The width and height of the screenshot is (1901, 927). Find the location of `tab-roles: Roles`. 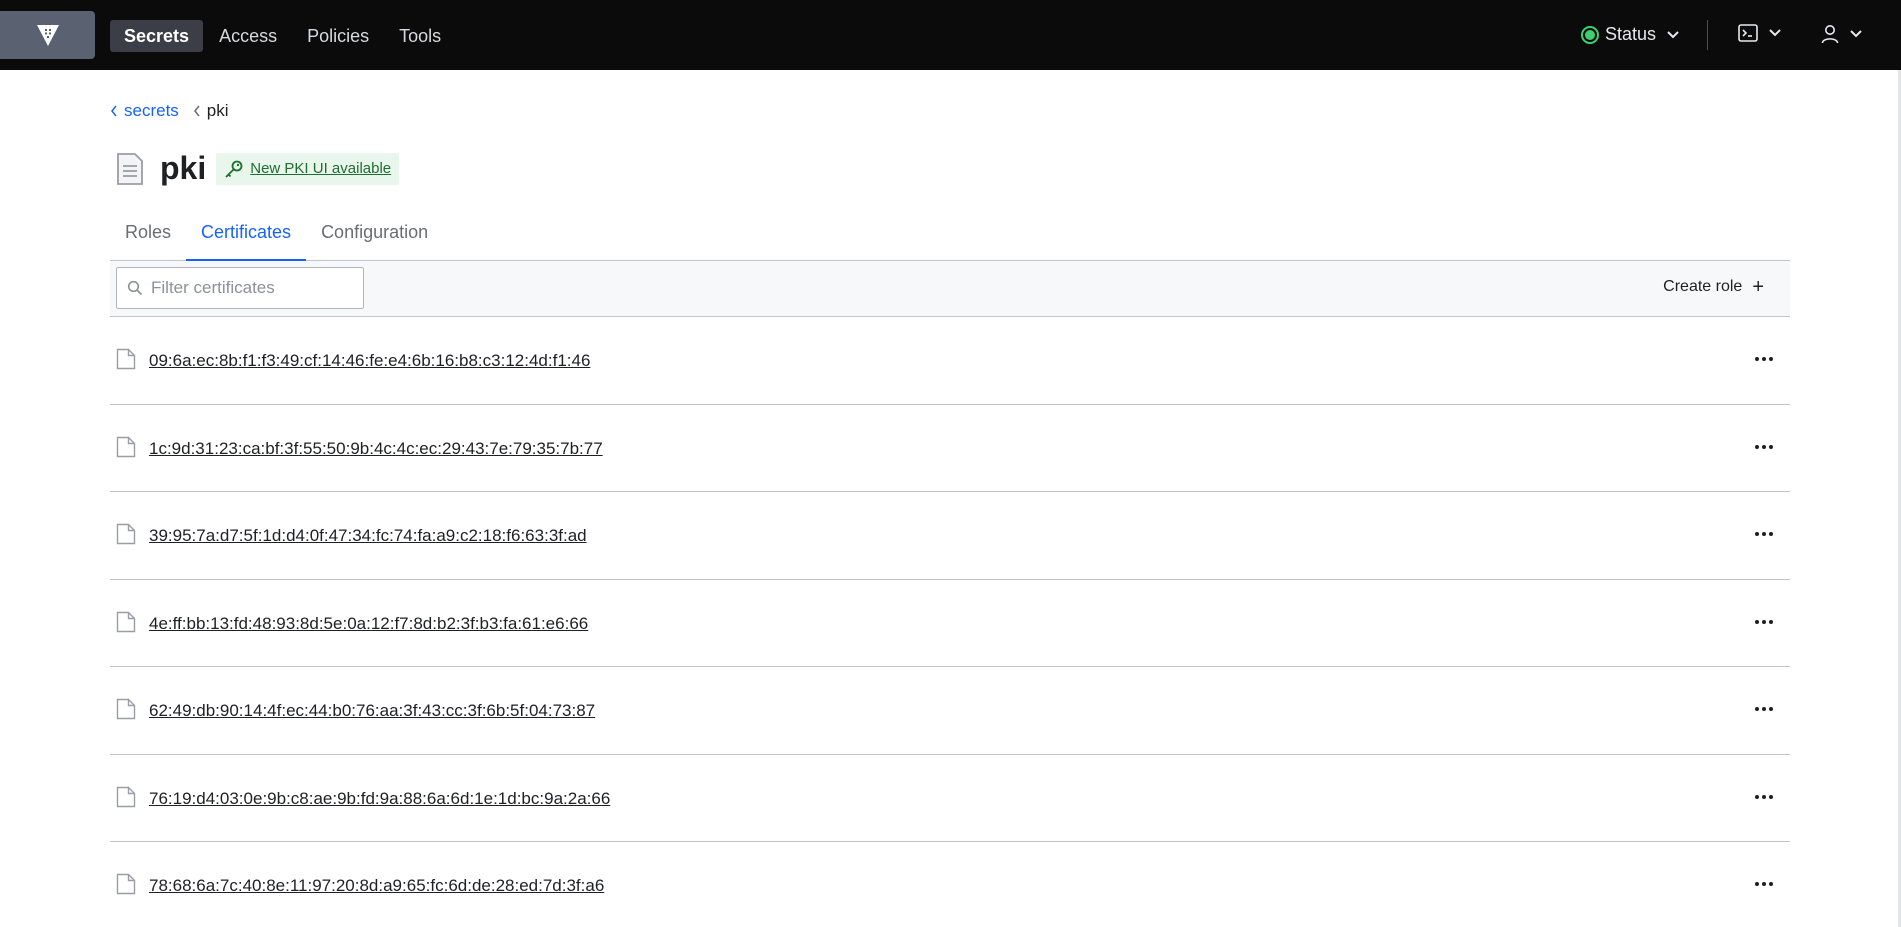

tab-roles: Roles is located at coordinates (148, 237).